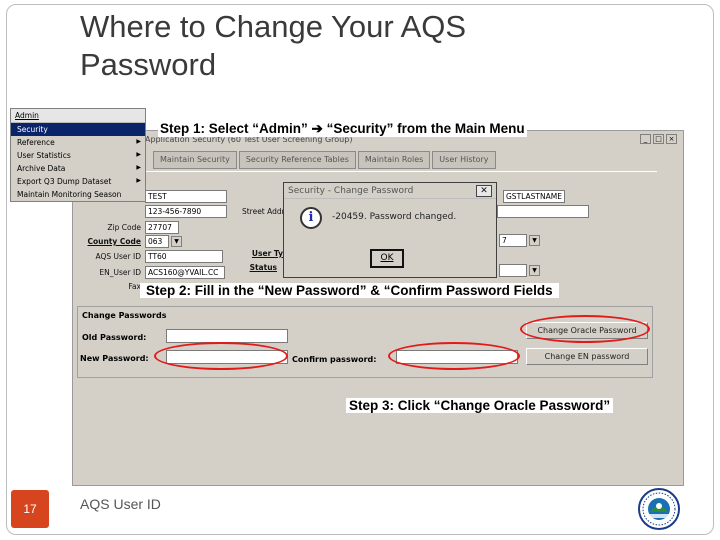 The image size is (720, 540). Describe the element at coordinates (534, 196) in the screenshot. I see `last-name-field: GSTLASTNAME` at that location.